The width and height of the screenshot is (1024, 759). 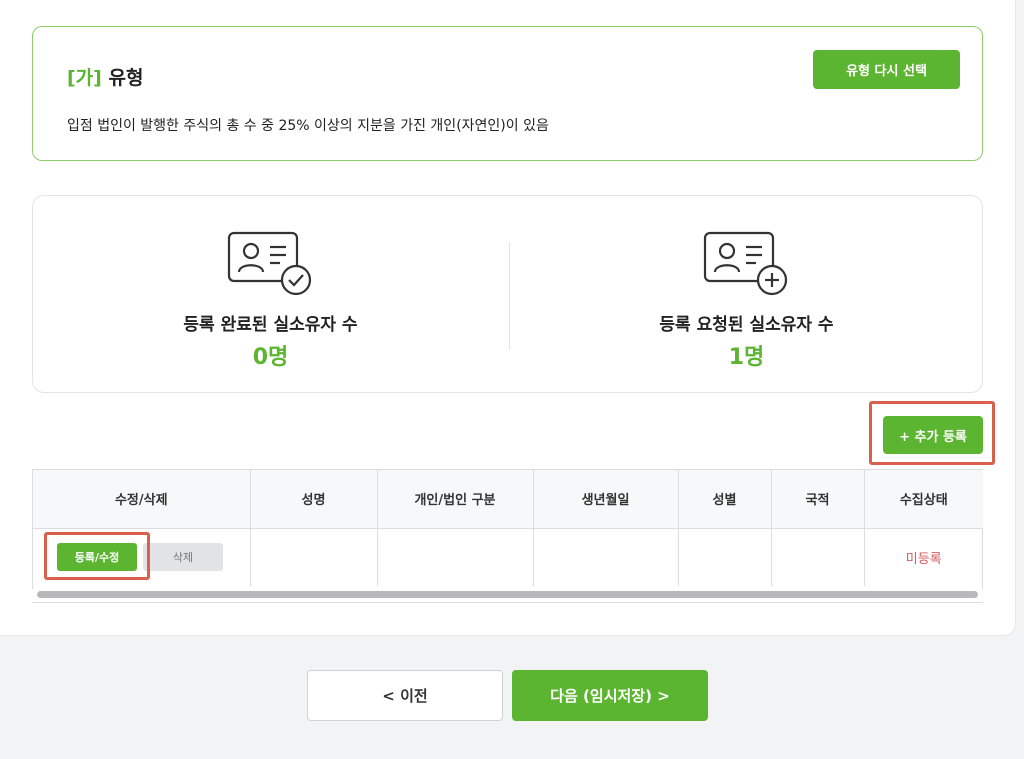 What do you see at coordinates (270, 325) in the screenshot?
I see `stat-registered-label: 등록 완료된 실소유자 수` at bounding box center [270, 325].